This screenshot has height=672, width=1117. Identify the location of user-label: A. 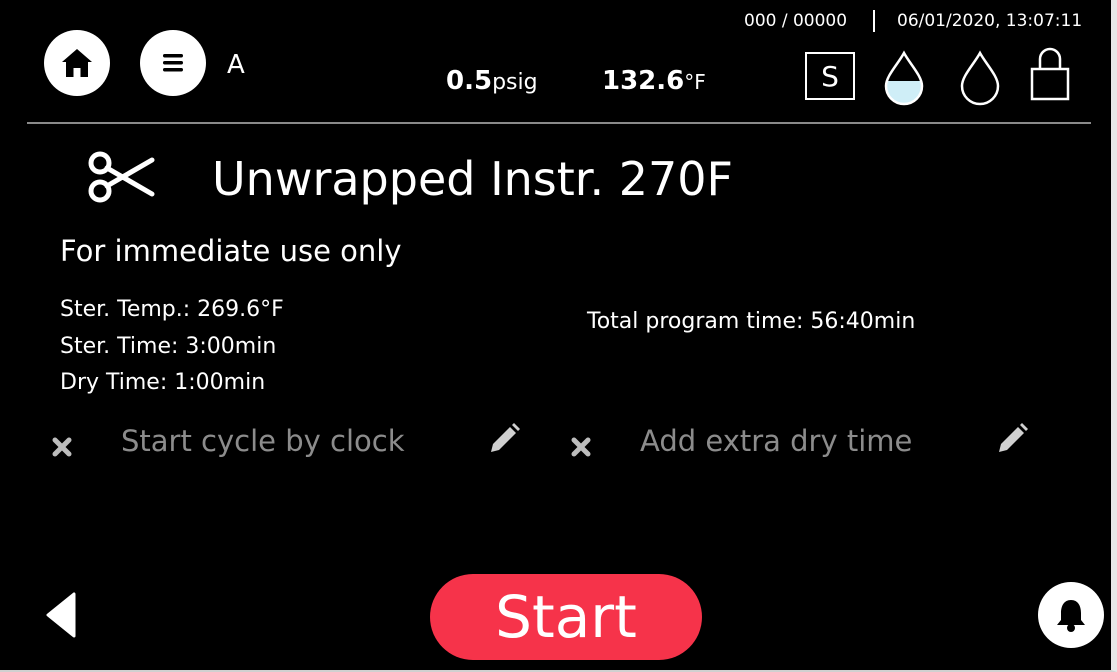
(236, 65).